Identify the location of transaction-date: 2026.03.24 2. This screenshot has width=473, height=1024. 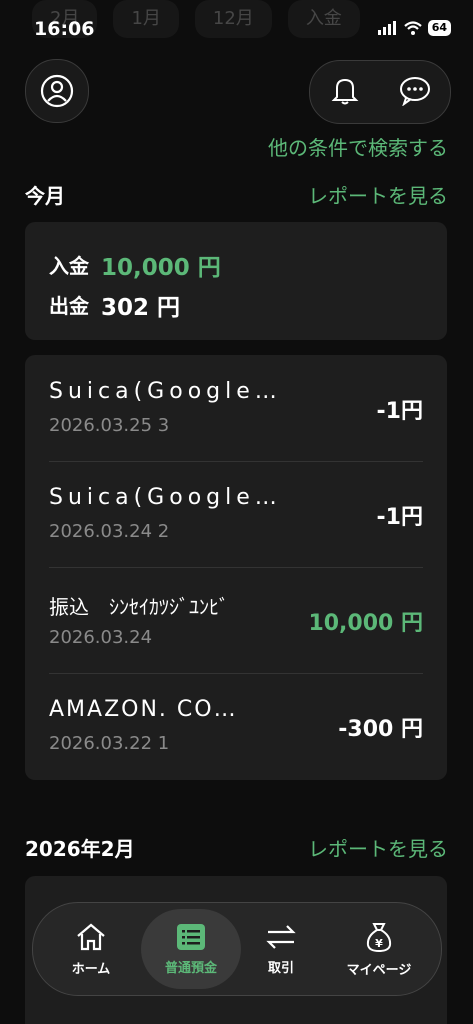
(109, 531).